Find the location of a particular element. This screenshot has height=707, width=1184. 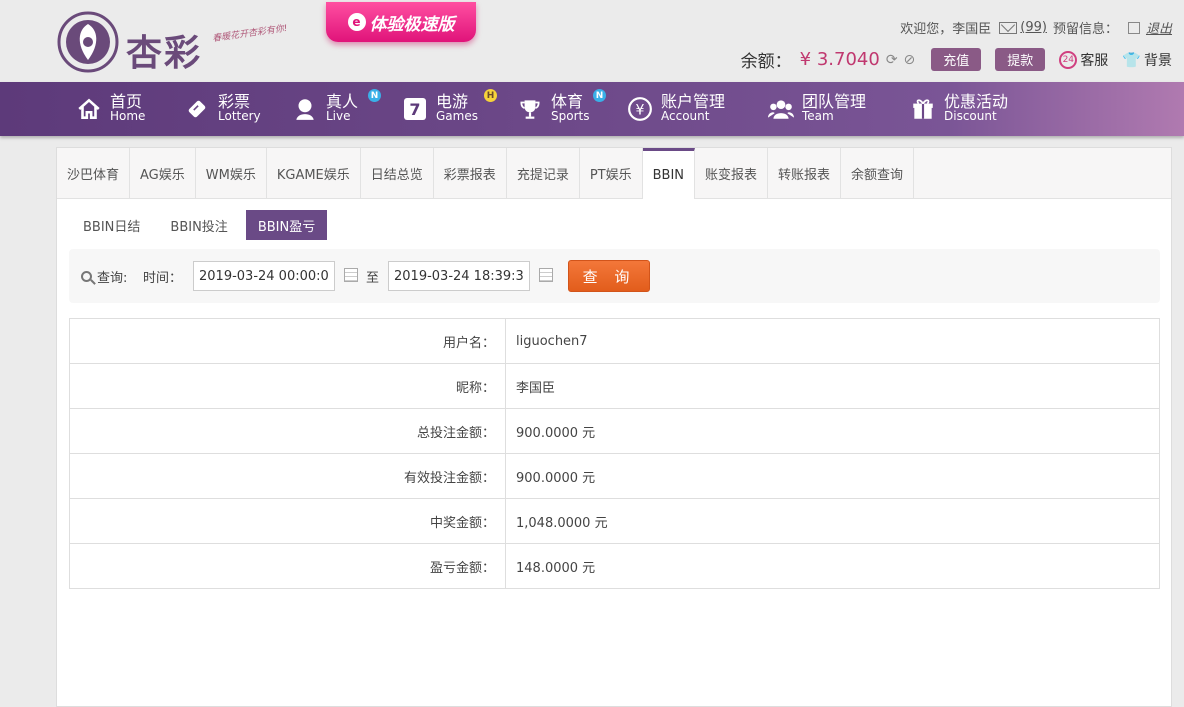

nav-item-live: 真人 Live N is located at coordinates (336, 109).